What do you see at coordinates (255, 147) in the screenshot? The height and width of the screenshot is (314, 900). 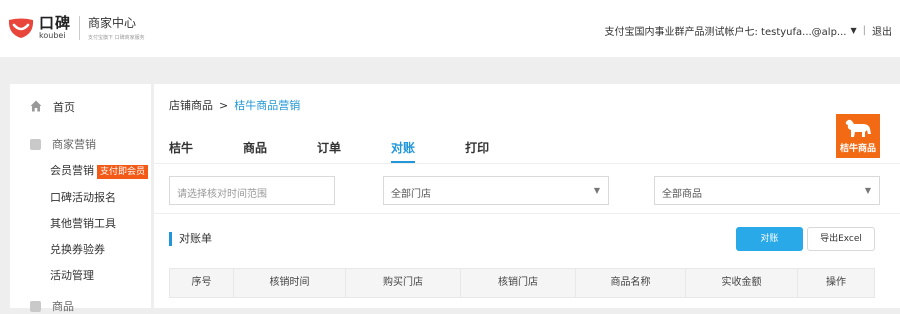 I see `tab-goods: 商品` at bounding box center [255, 147].